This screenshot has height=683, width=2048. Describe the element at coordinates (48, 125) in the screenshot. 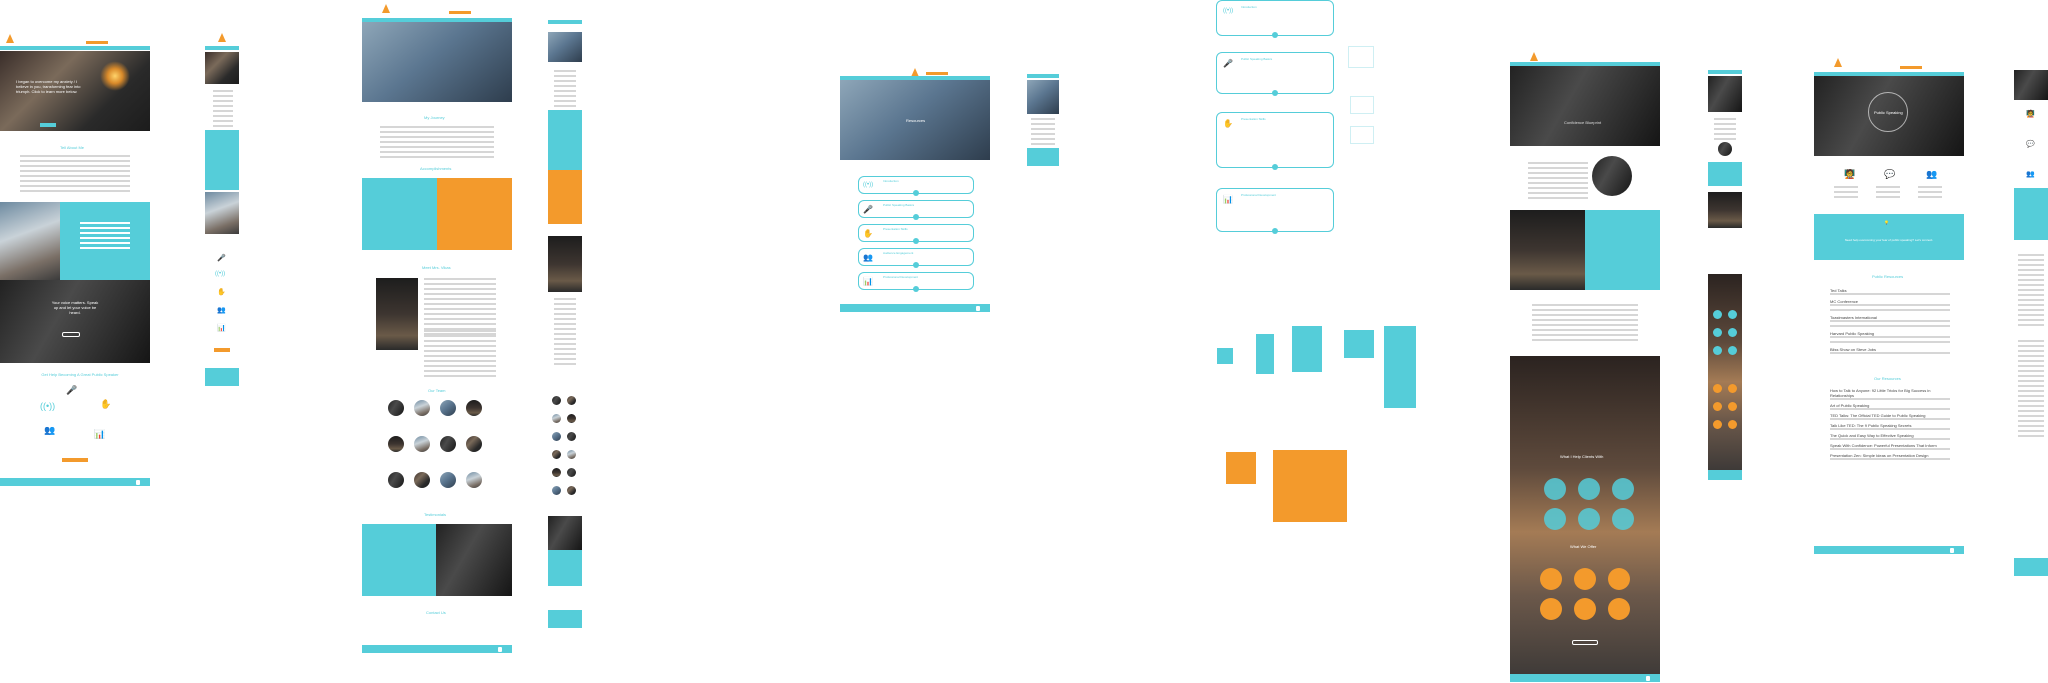

I see `hero-learn-more-button` at that location.